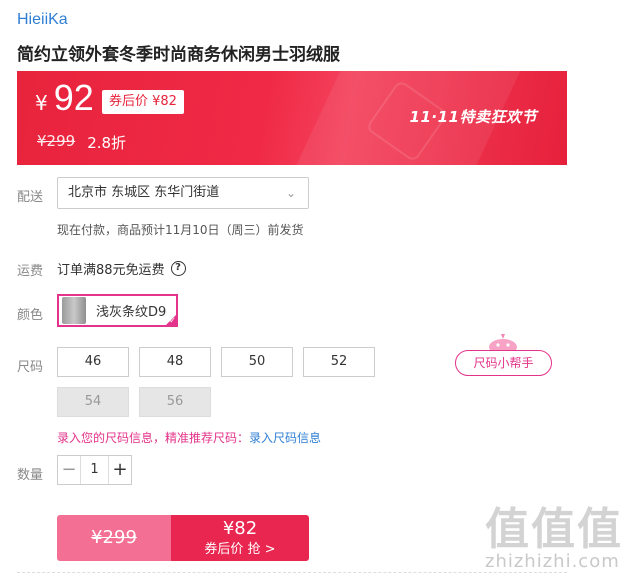 Image resolution: width=640 pixels, height=575 pixels. I want to click on increase-button: +, so click(120, 470).